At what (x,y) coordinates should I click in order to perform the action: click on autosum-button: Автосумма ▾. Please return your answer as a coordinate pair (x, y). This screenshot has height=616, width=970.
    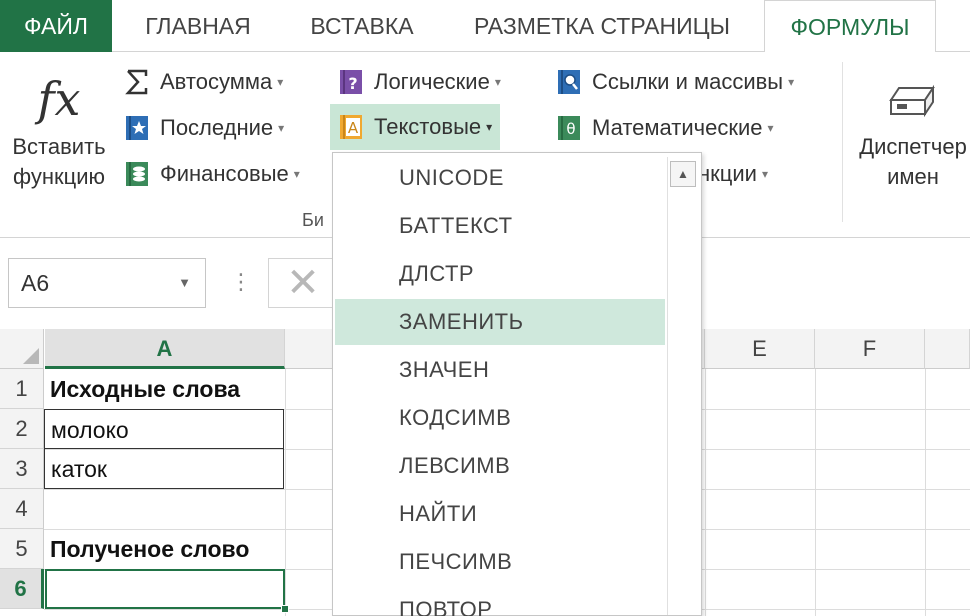
    Looking at the image, I should click on (202, 82).